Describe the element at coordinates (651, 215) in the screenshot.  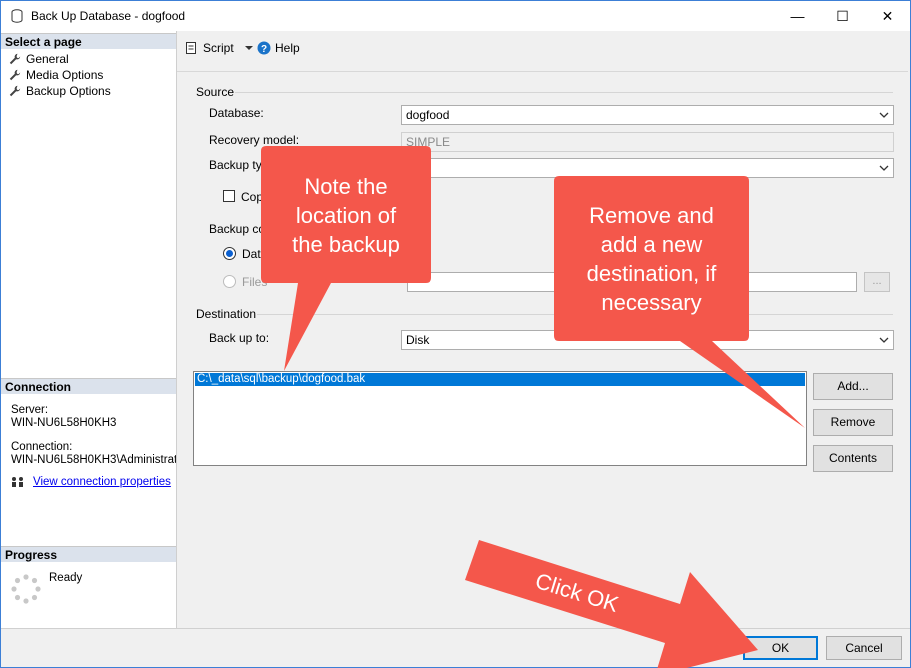
I see `remove-destination-line: Remove and` at that location.